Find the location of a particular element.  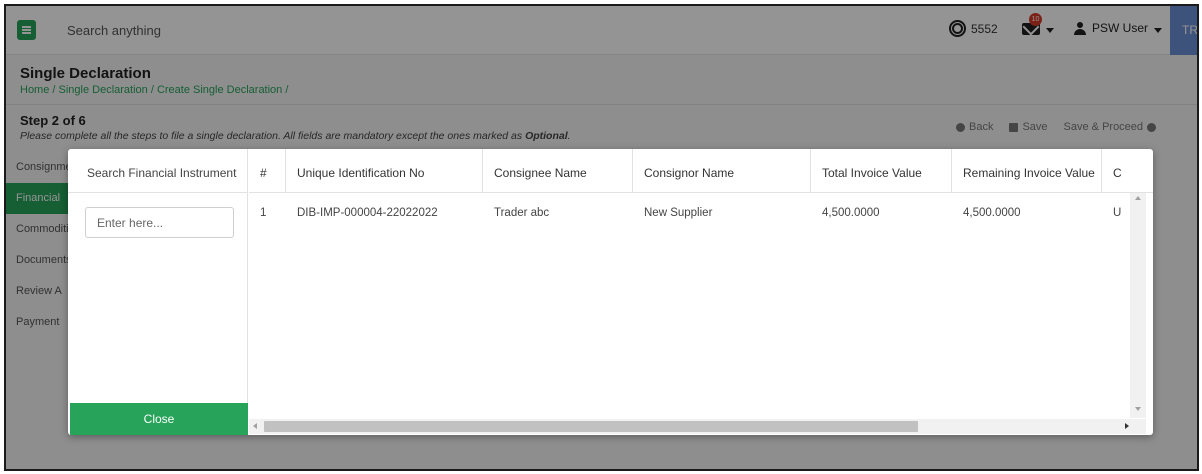

column-header: C is located at coordinates (1127, 171).